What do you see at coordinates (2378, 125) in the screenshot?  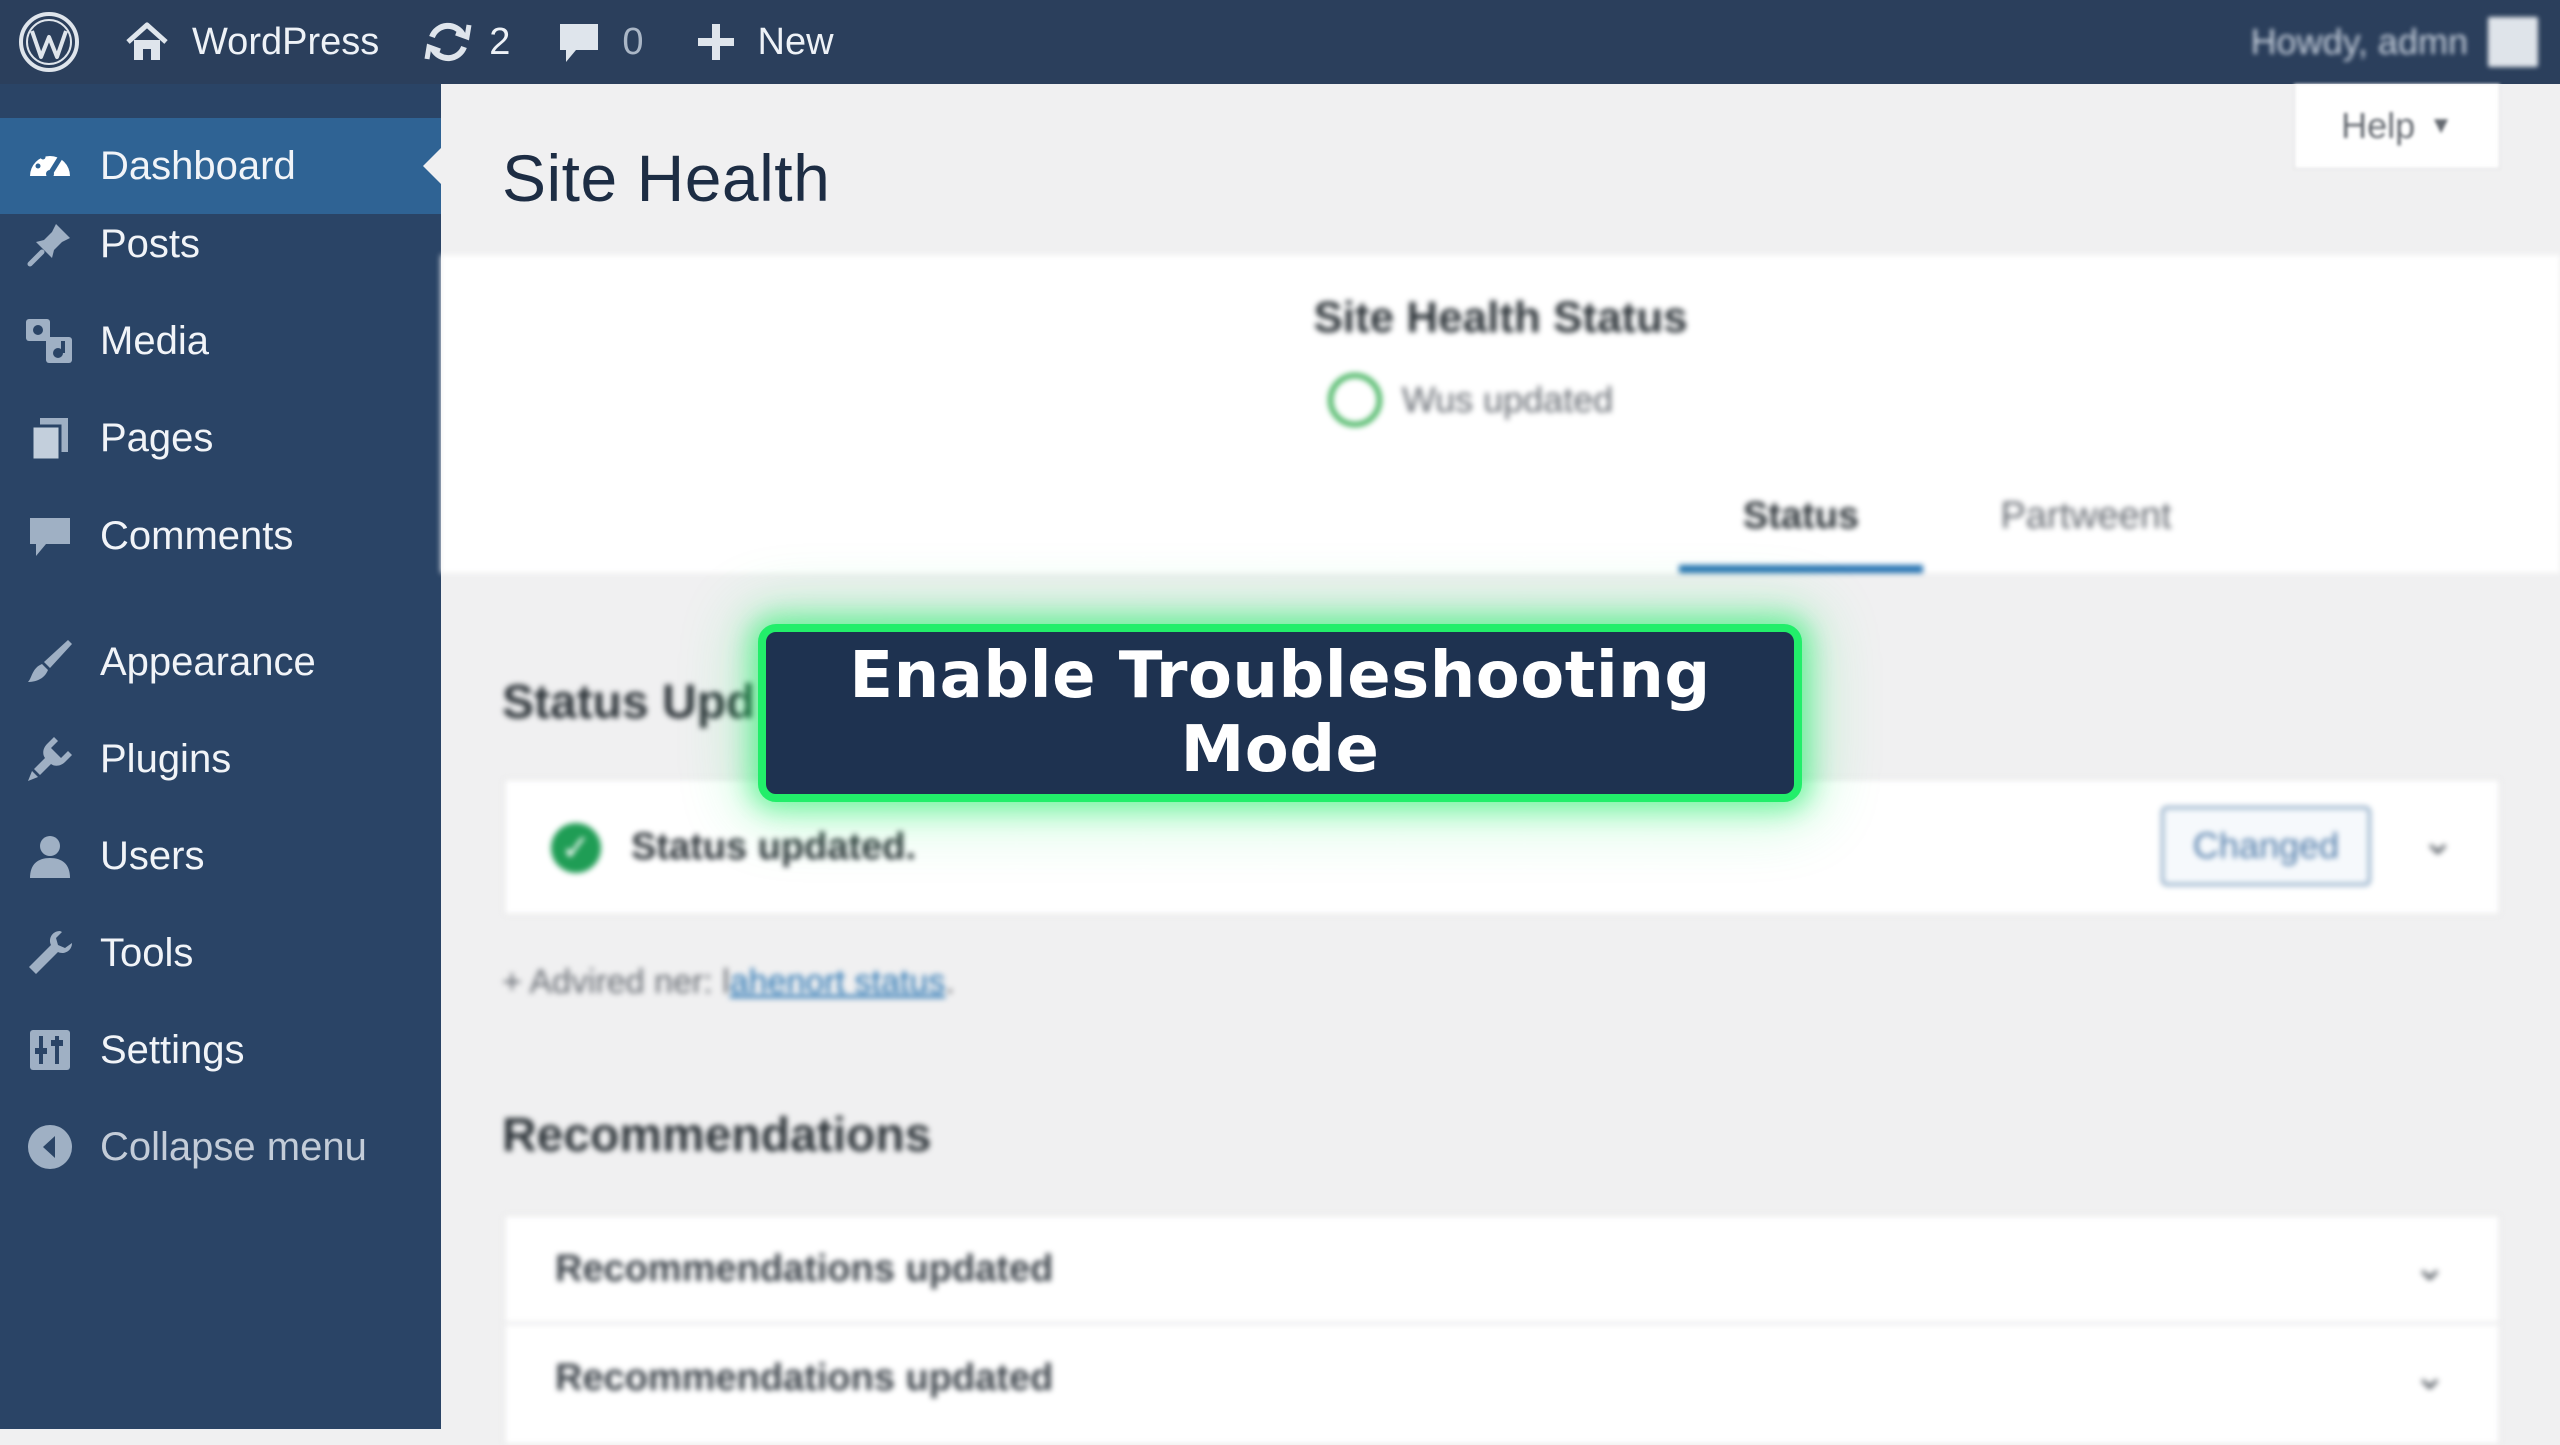 I see `help-label: Help` at bounding box center [2378, 125].